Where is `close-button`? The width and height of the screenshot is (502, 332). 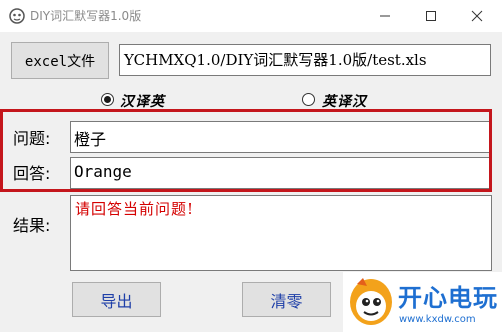 close-button is located at coordinates (477, 16).